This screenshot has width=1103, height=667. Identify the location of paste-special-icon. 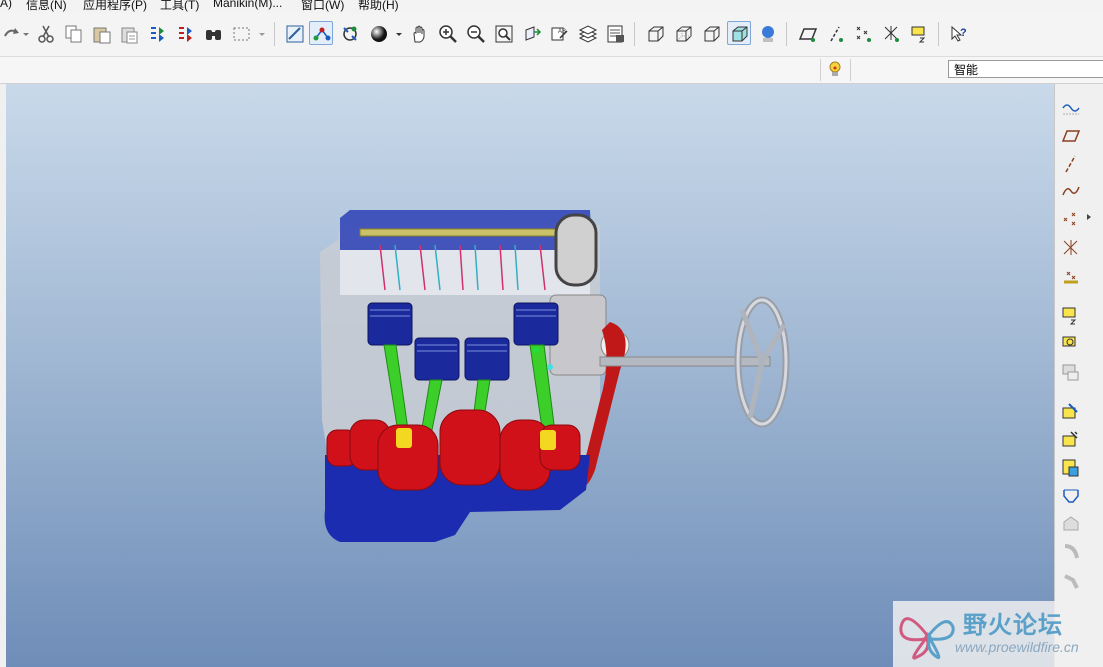
(129, 33).